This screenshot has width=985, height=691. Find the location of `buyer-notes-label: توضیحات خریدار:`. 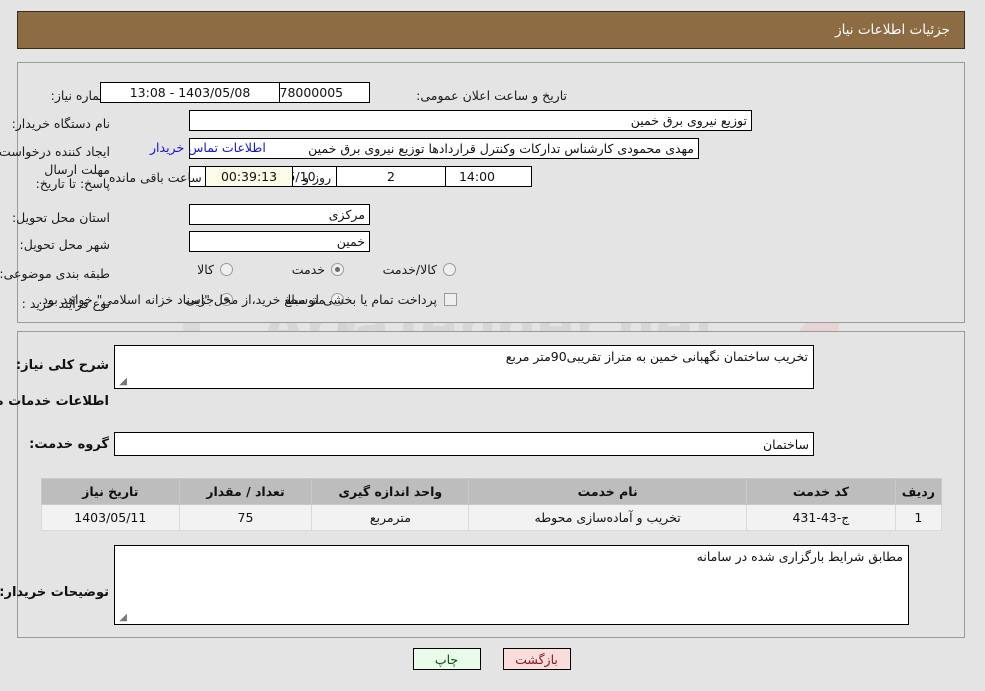

buyer-notes-label: توضیحات خریدار: is located at coordinates (55, 592).